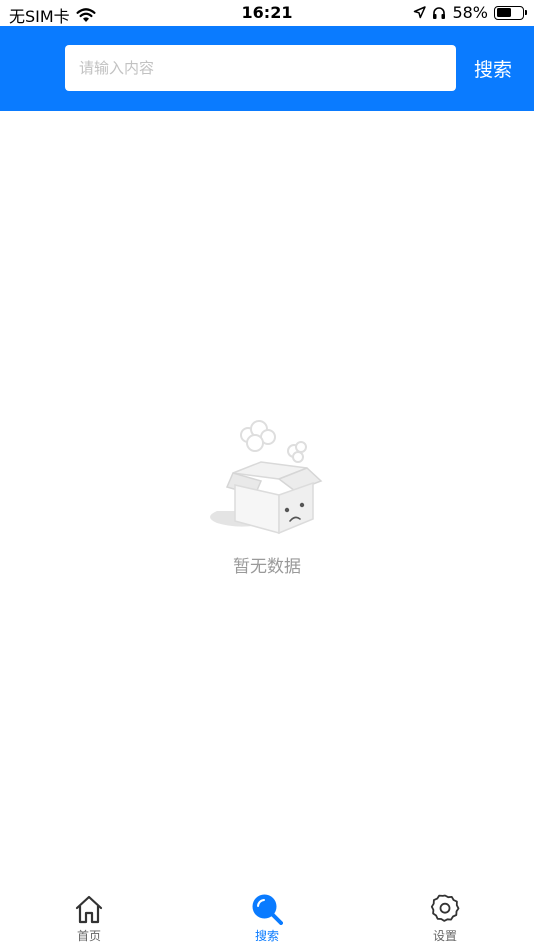  What do you see at coordinates (88, 936) in the screenshot?
I see `tab-home-label: 首页` at bounding box center [88, 936].